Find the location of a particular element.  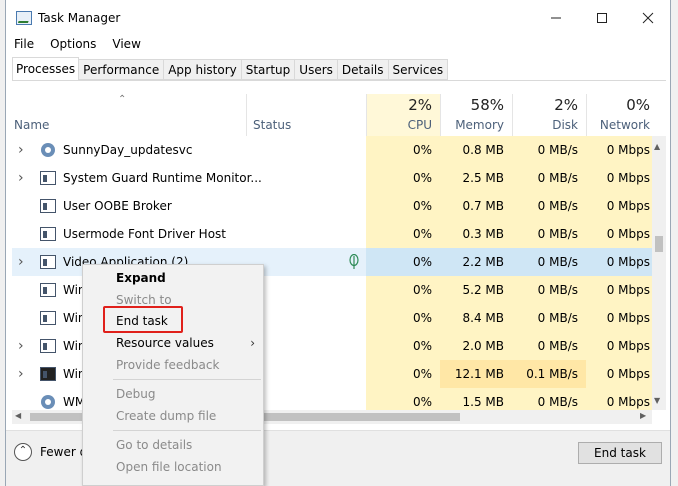

process-row: User OOBE Broker 0% 0.7 MB 0 MB/s 0 Mbps is located at coordinates (332, 206).